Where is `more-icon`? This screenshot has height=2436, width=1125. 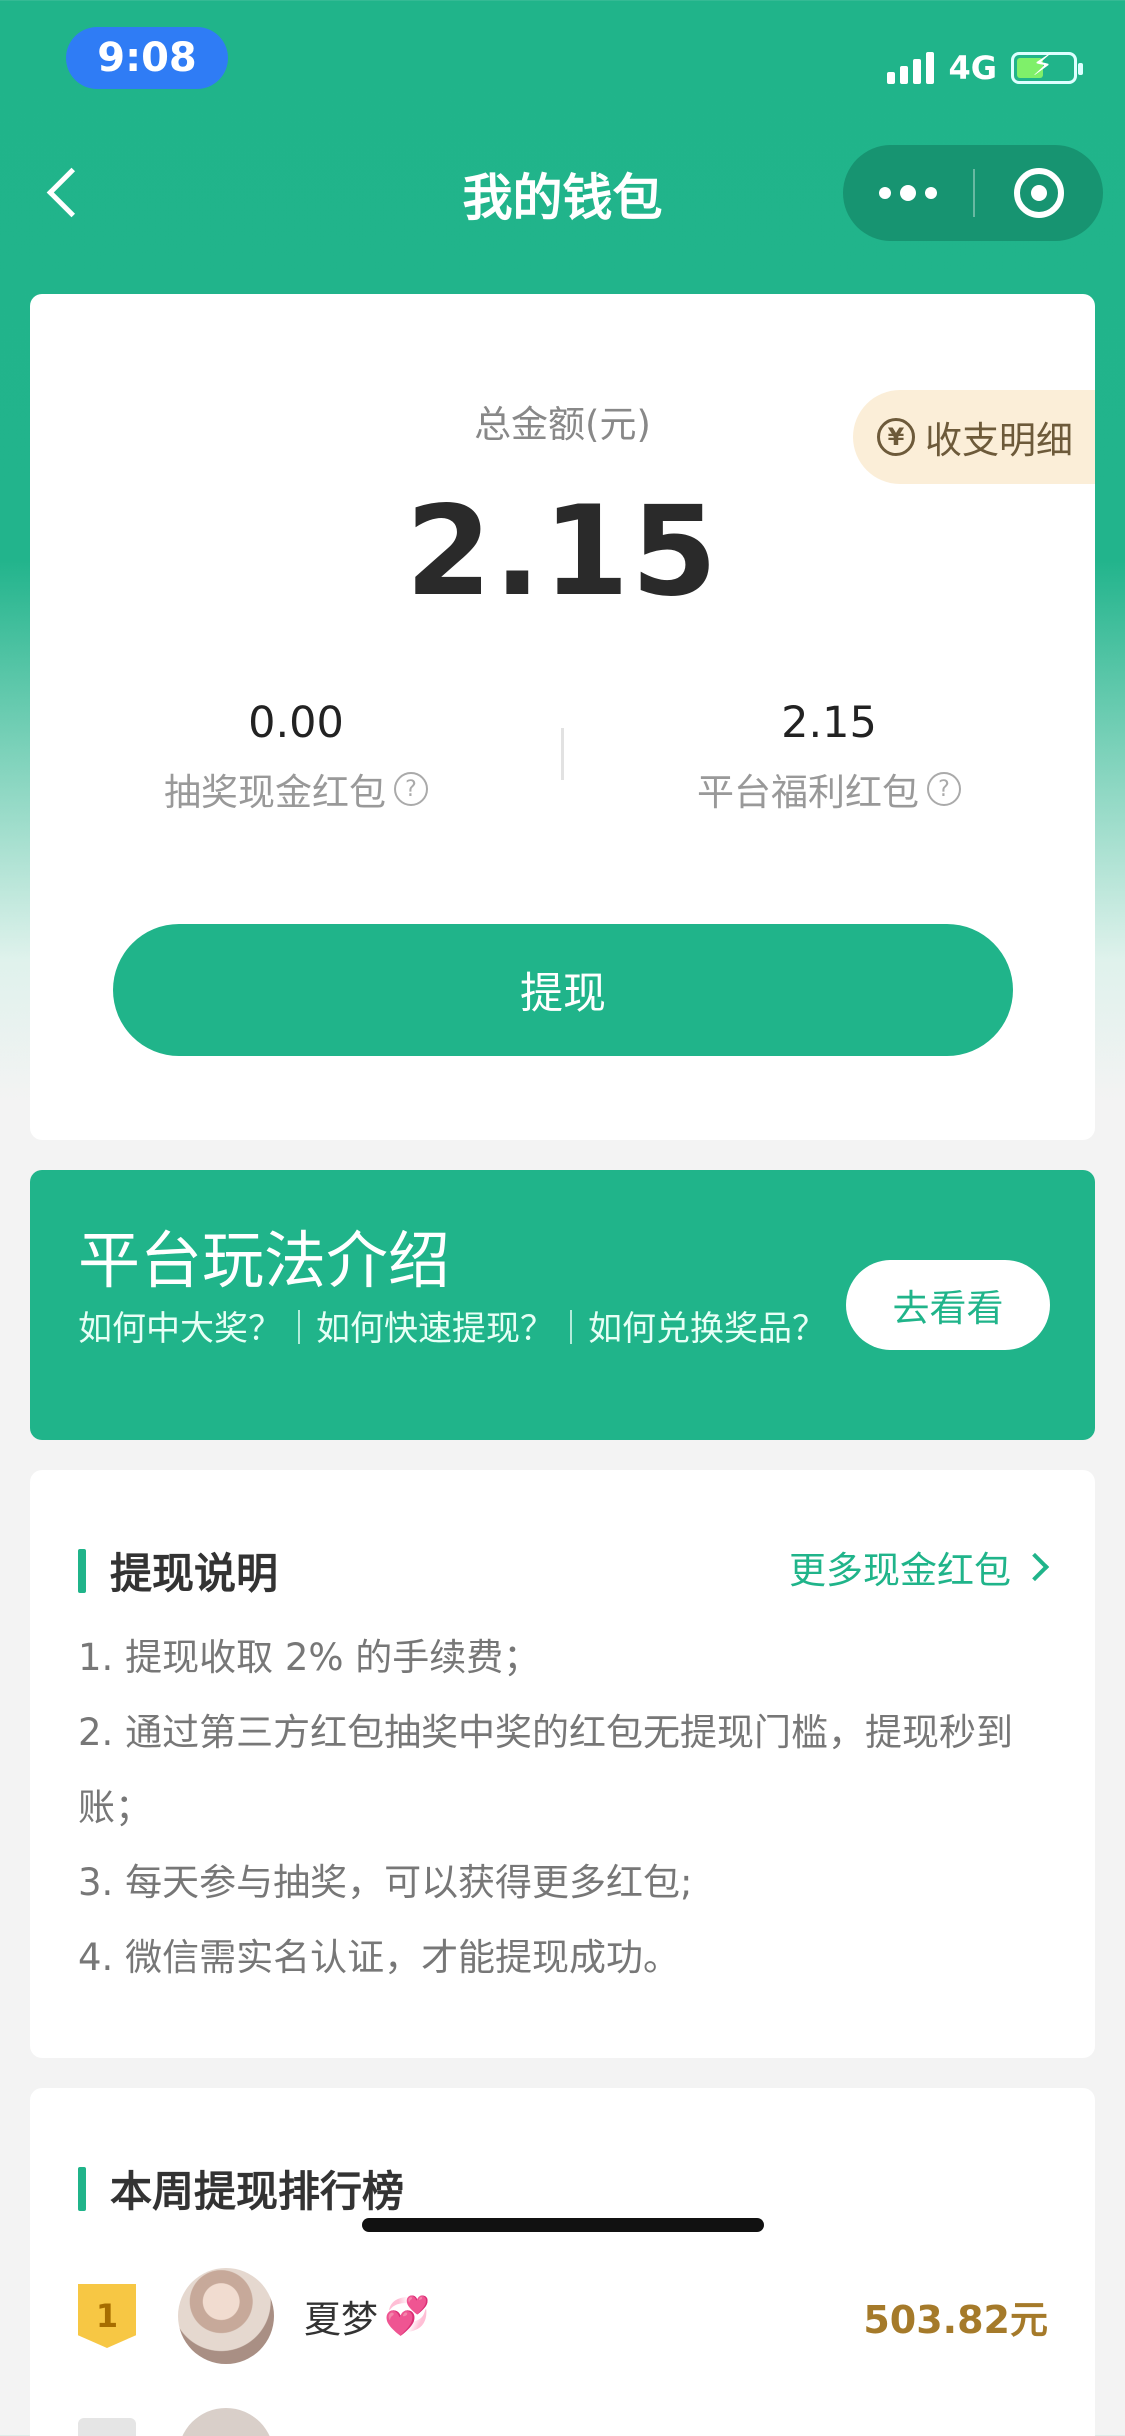
more-icon is located at coordinates (908, 193).